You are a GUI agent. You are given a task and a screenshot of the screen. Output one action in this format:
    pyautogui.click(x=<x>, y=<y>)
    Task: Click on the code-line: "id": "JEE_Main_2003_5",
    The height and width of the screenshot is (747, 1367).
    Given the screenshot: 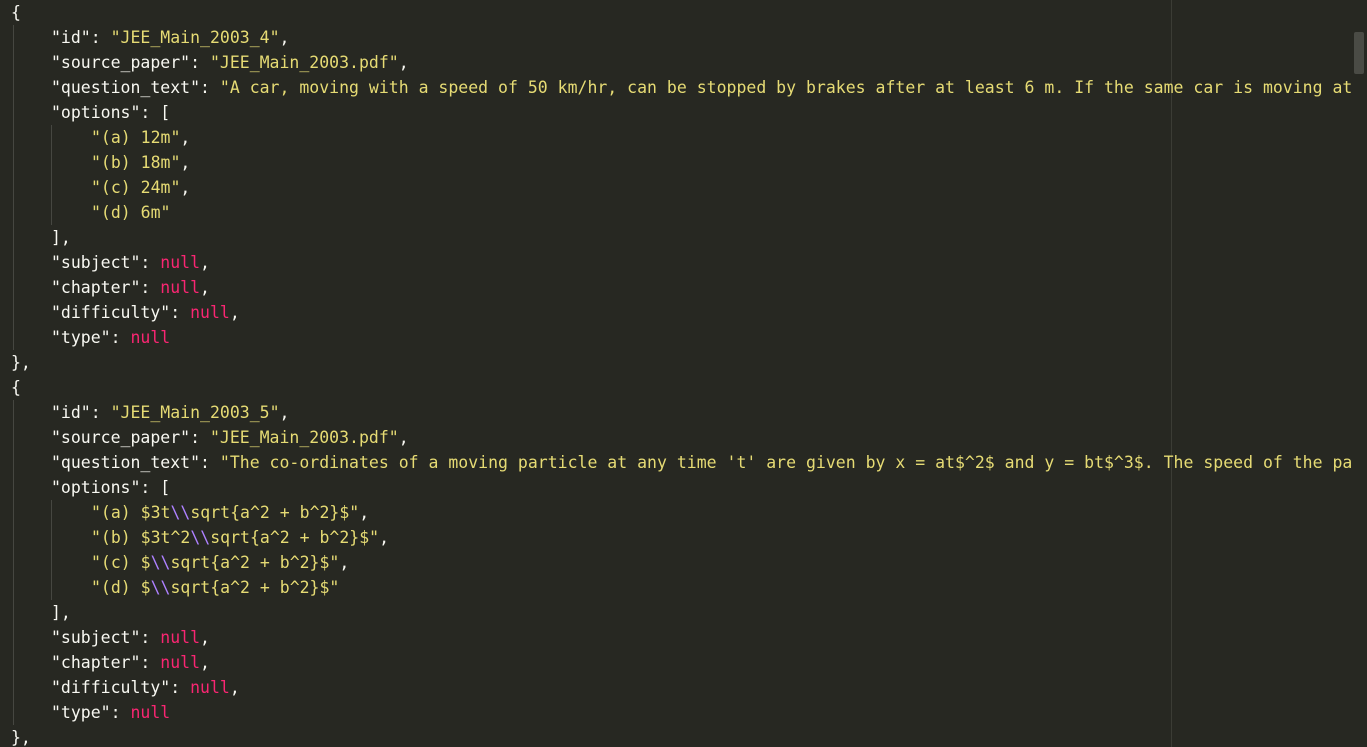 What is the action you would take?
    pyautogui.click(x=170, y=412)
    